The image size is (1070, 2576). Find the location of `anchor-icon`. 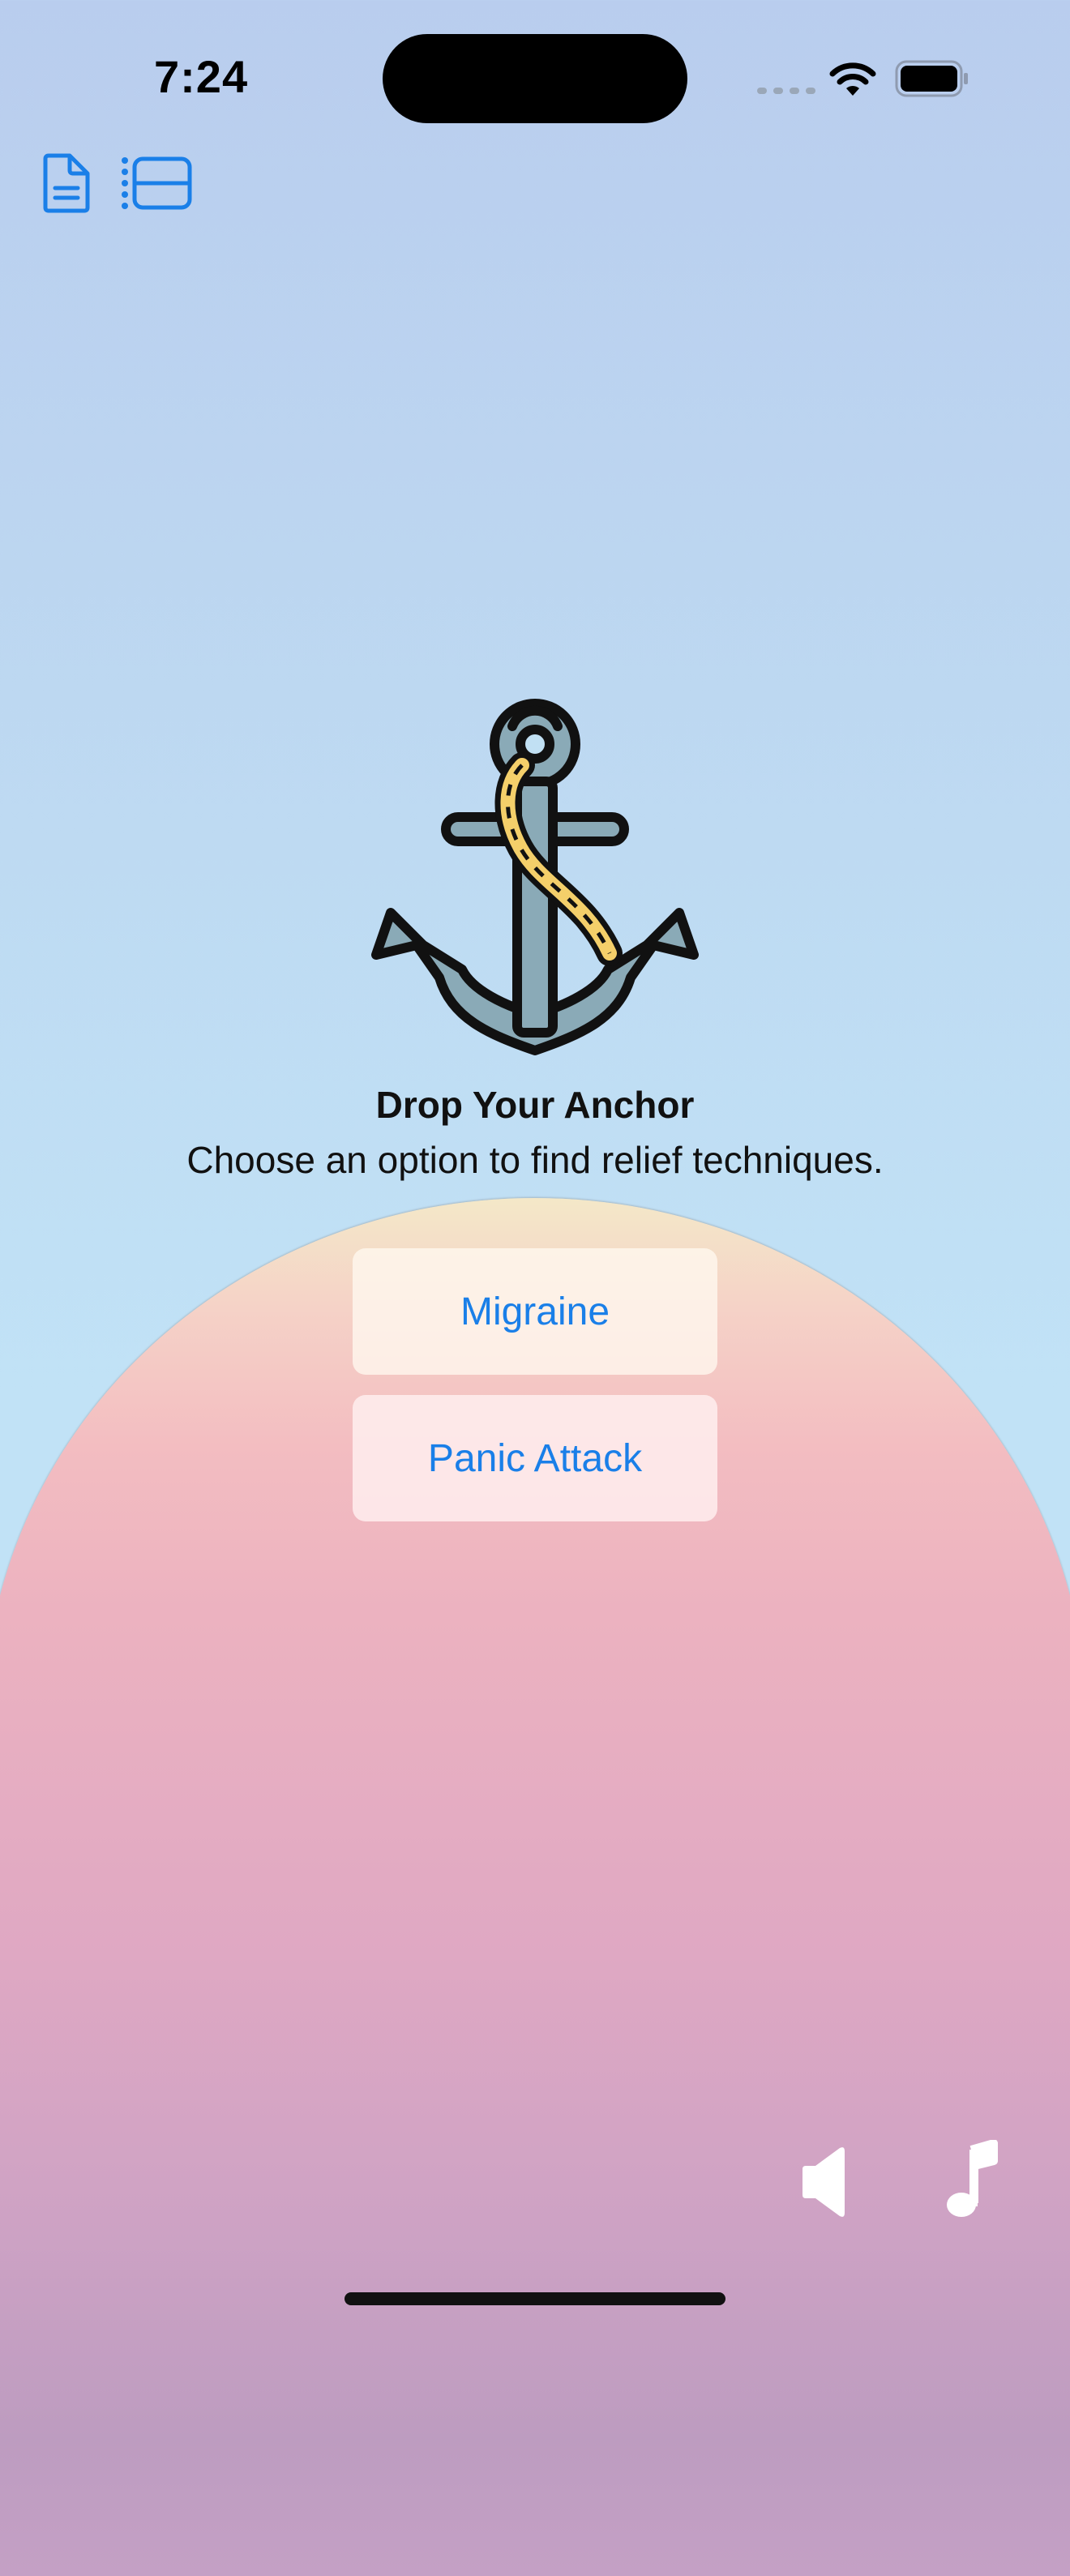

anchor-icon is located at coordinates (535, 877).